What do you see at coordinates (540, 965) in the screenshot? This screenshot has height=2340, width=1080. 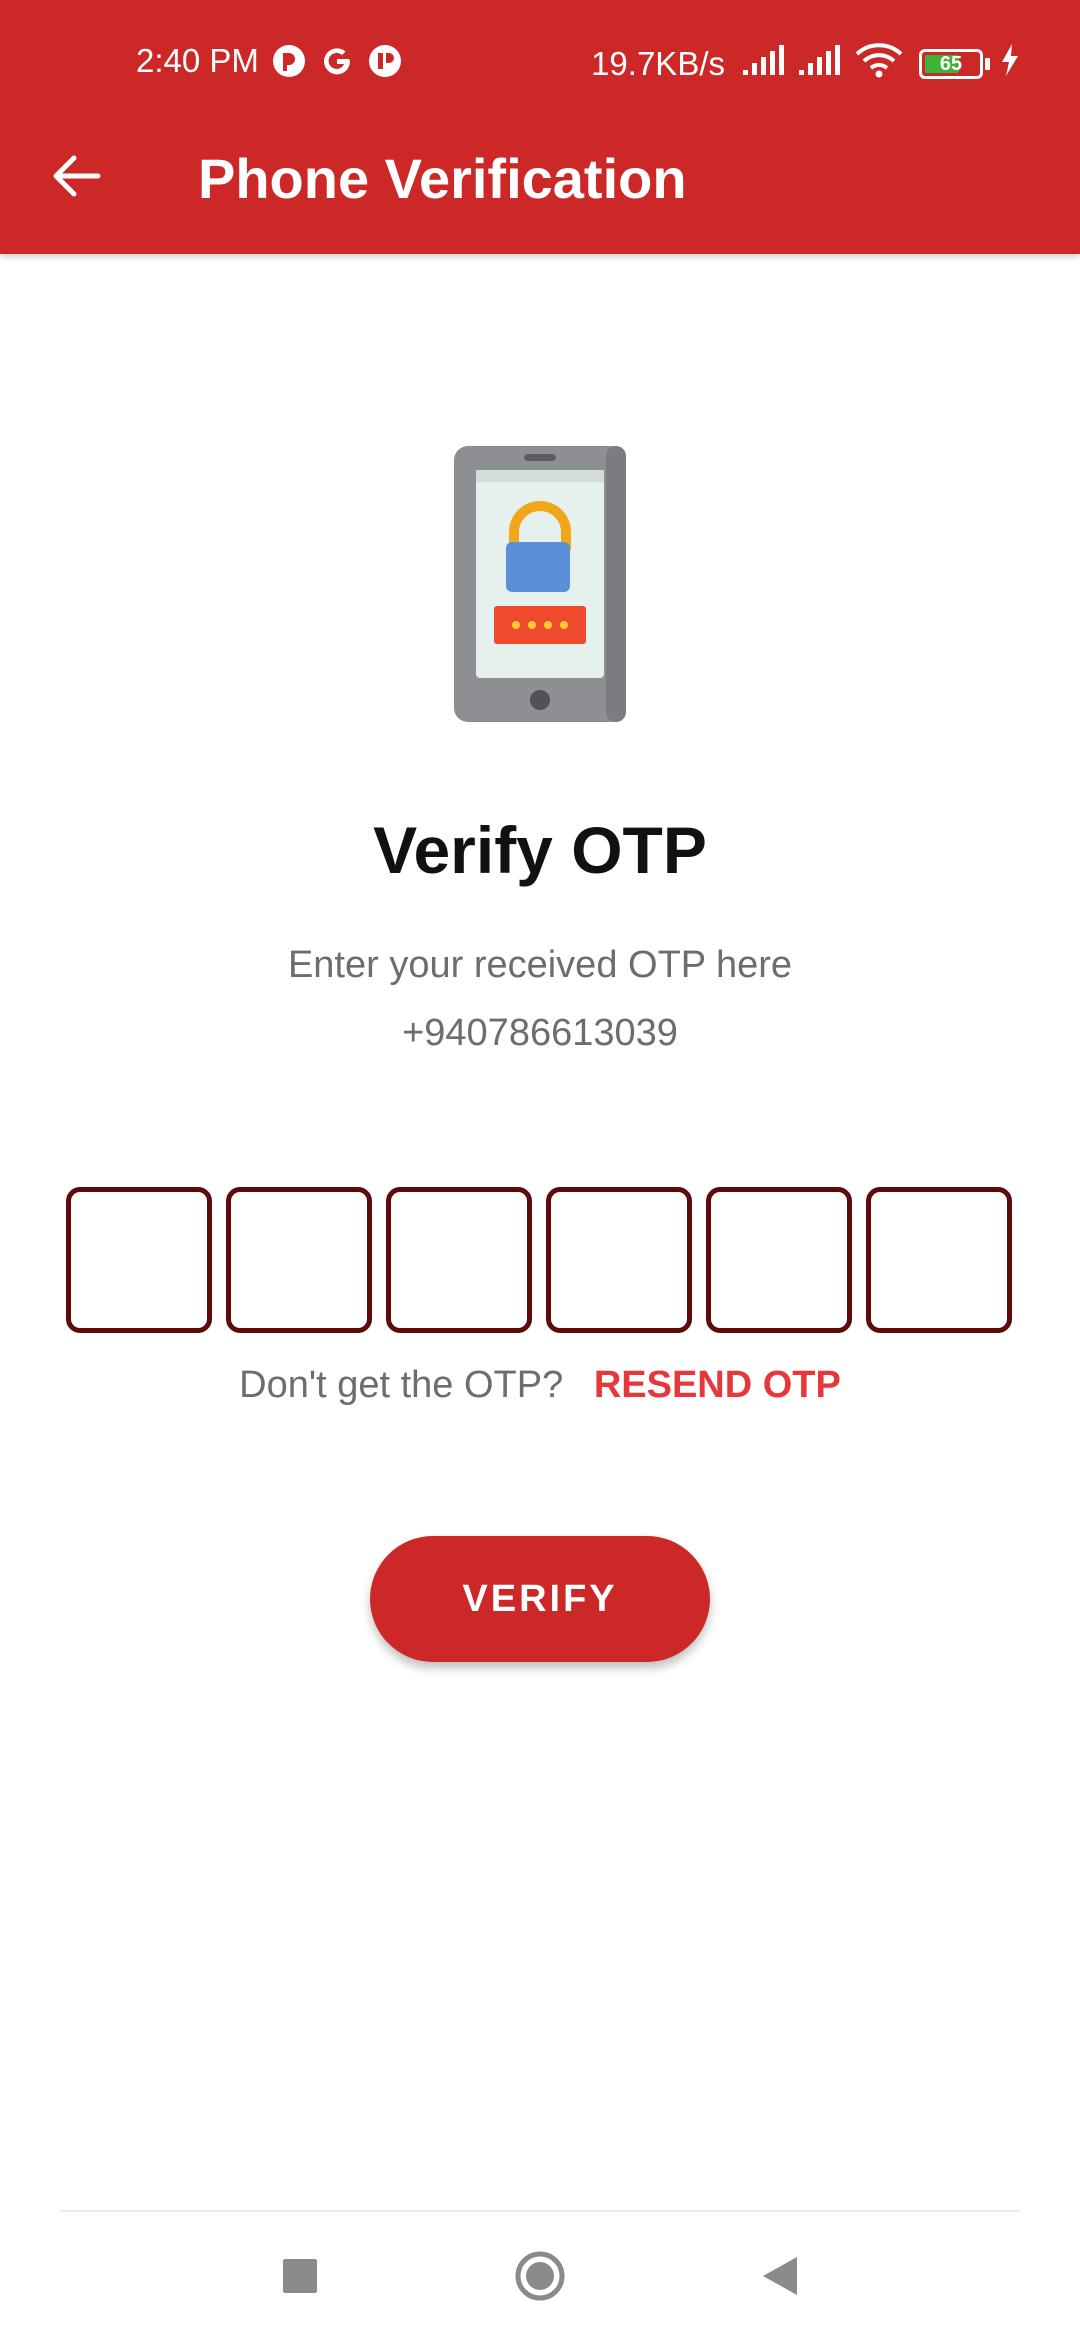 I see `otp-instruction: Enter your received OTP here` at bounding box center [540, 965].